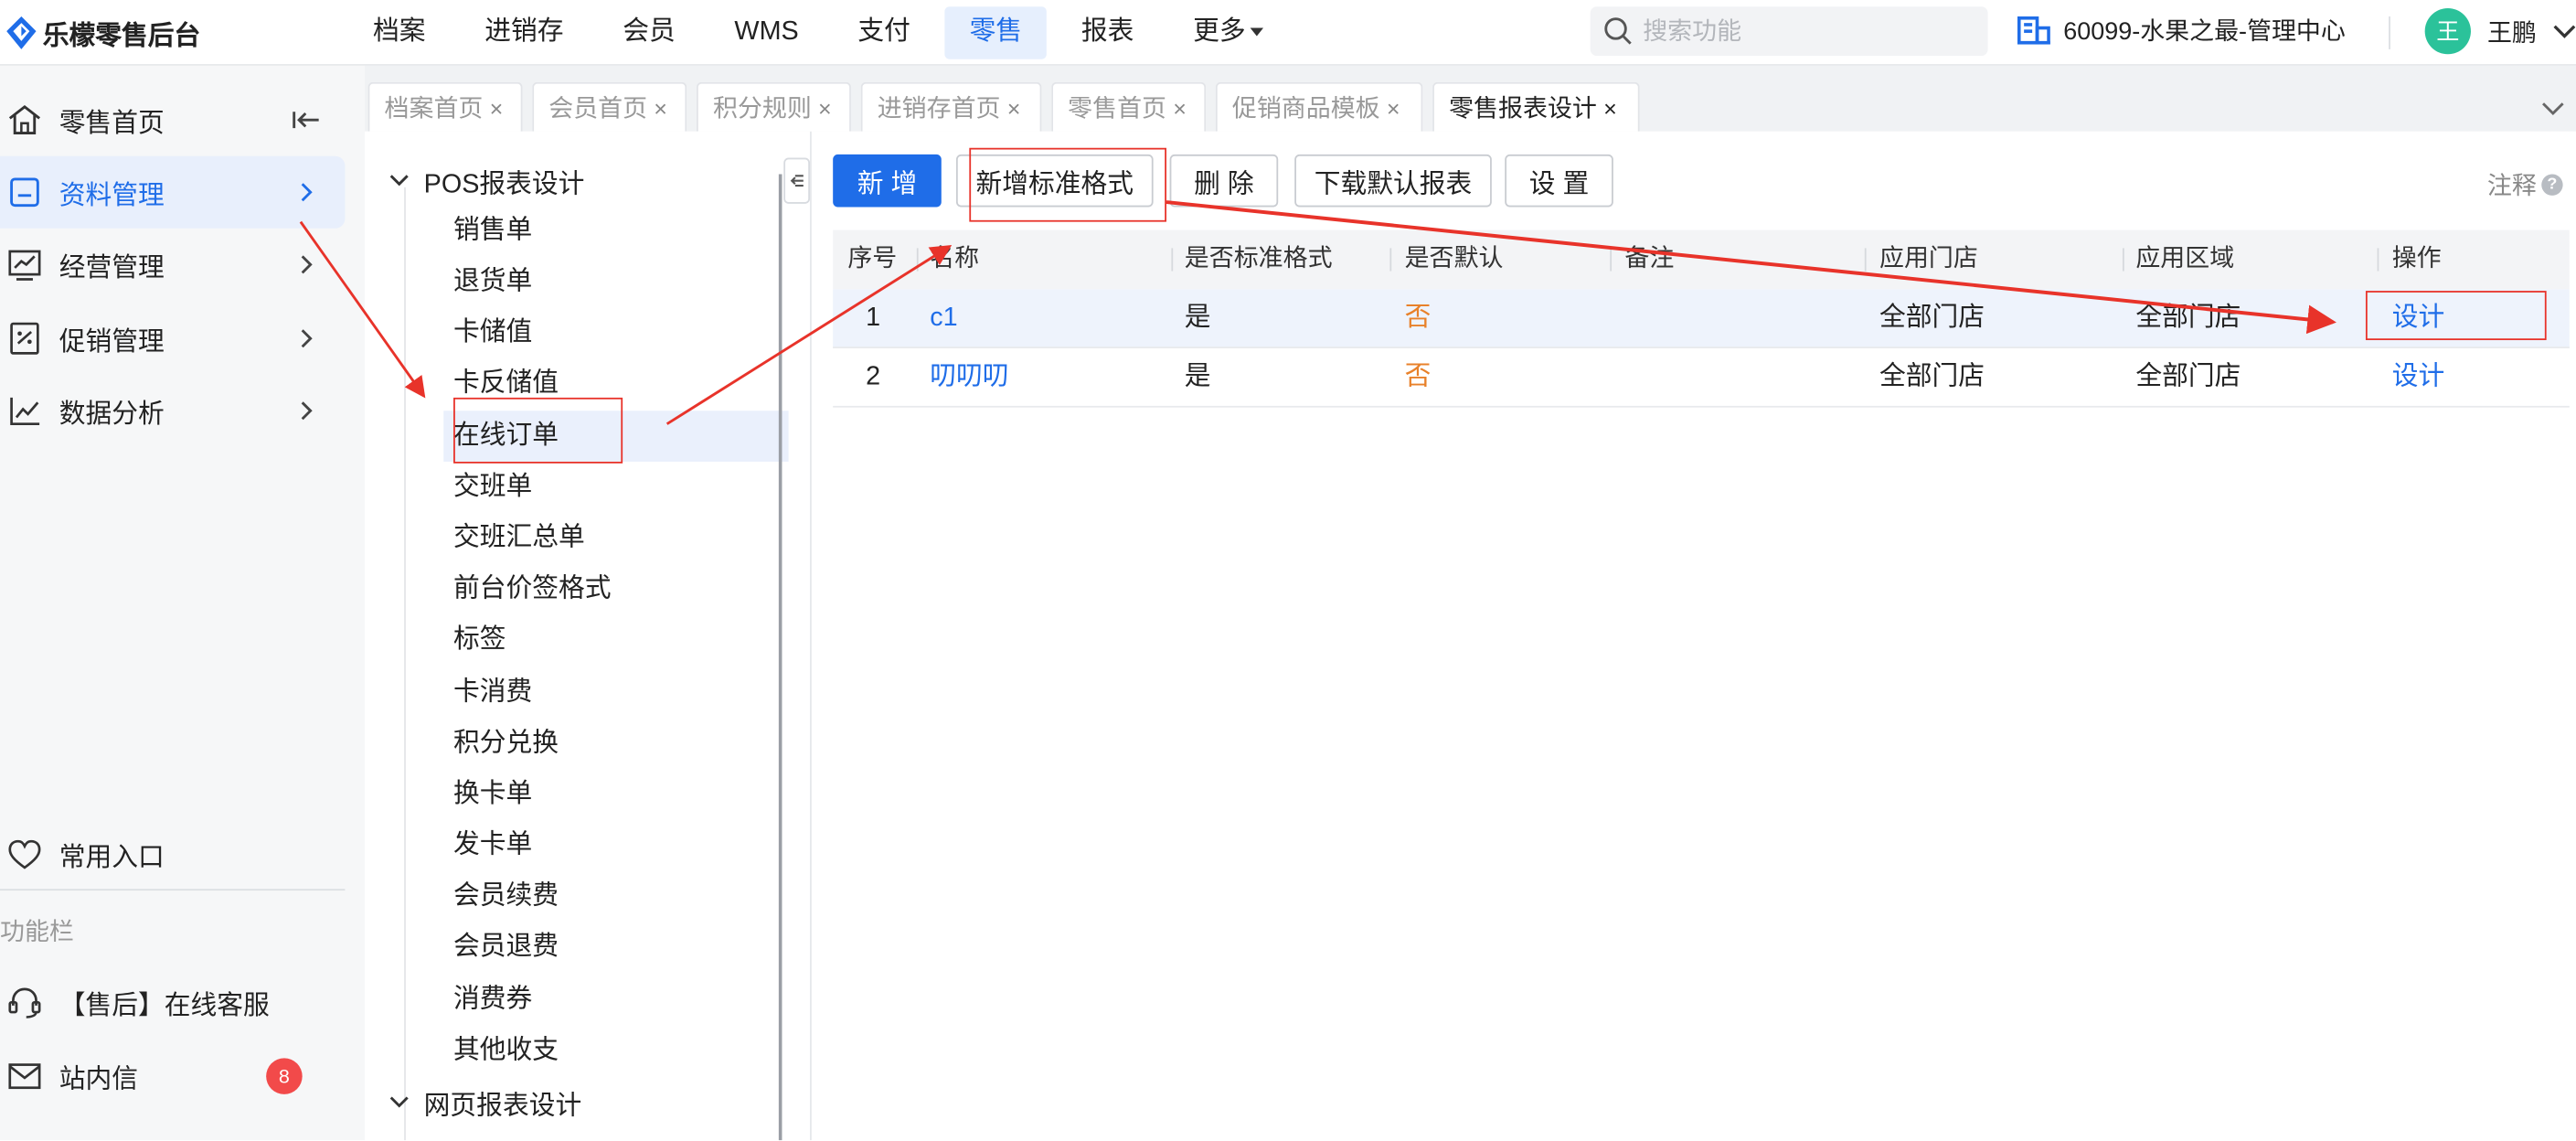 Image resolution: width=2576 pixels, height=1141 pixels. Describe the element at coordinates (1618, 31) in the screenshot. I see `search-icon` at that location.